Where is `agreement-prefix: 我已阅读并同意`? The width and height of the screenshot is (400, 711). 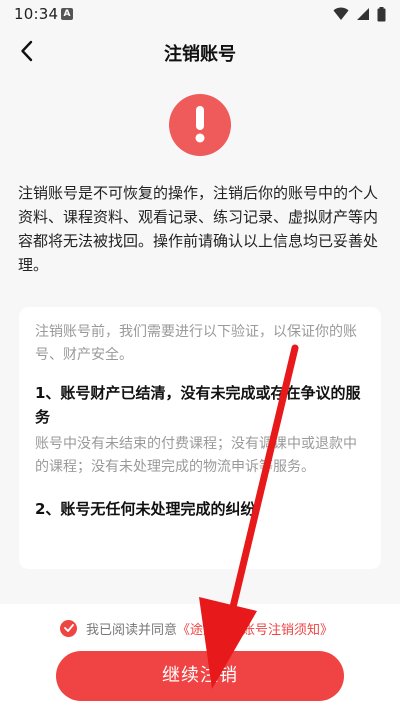 agreement-prefix: 我已阅读并同意 is located at coordinates (132, 630).